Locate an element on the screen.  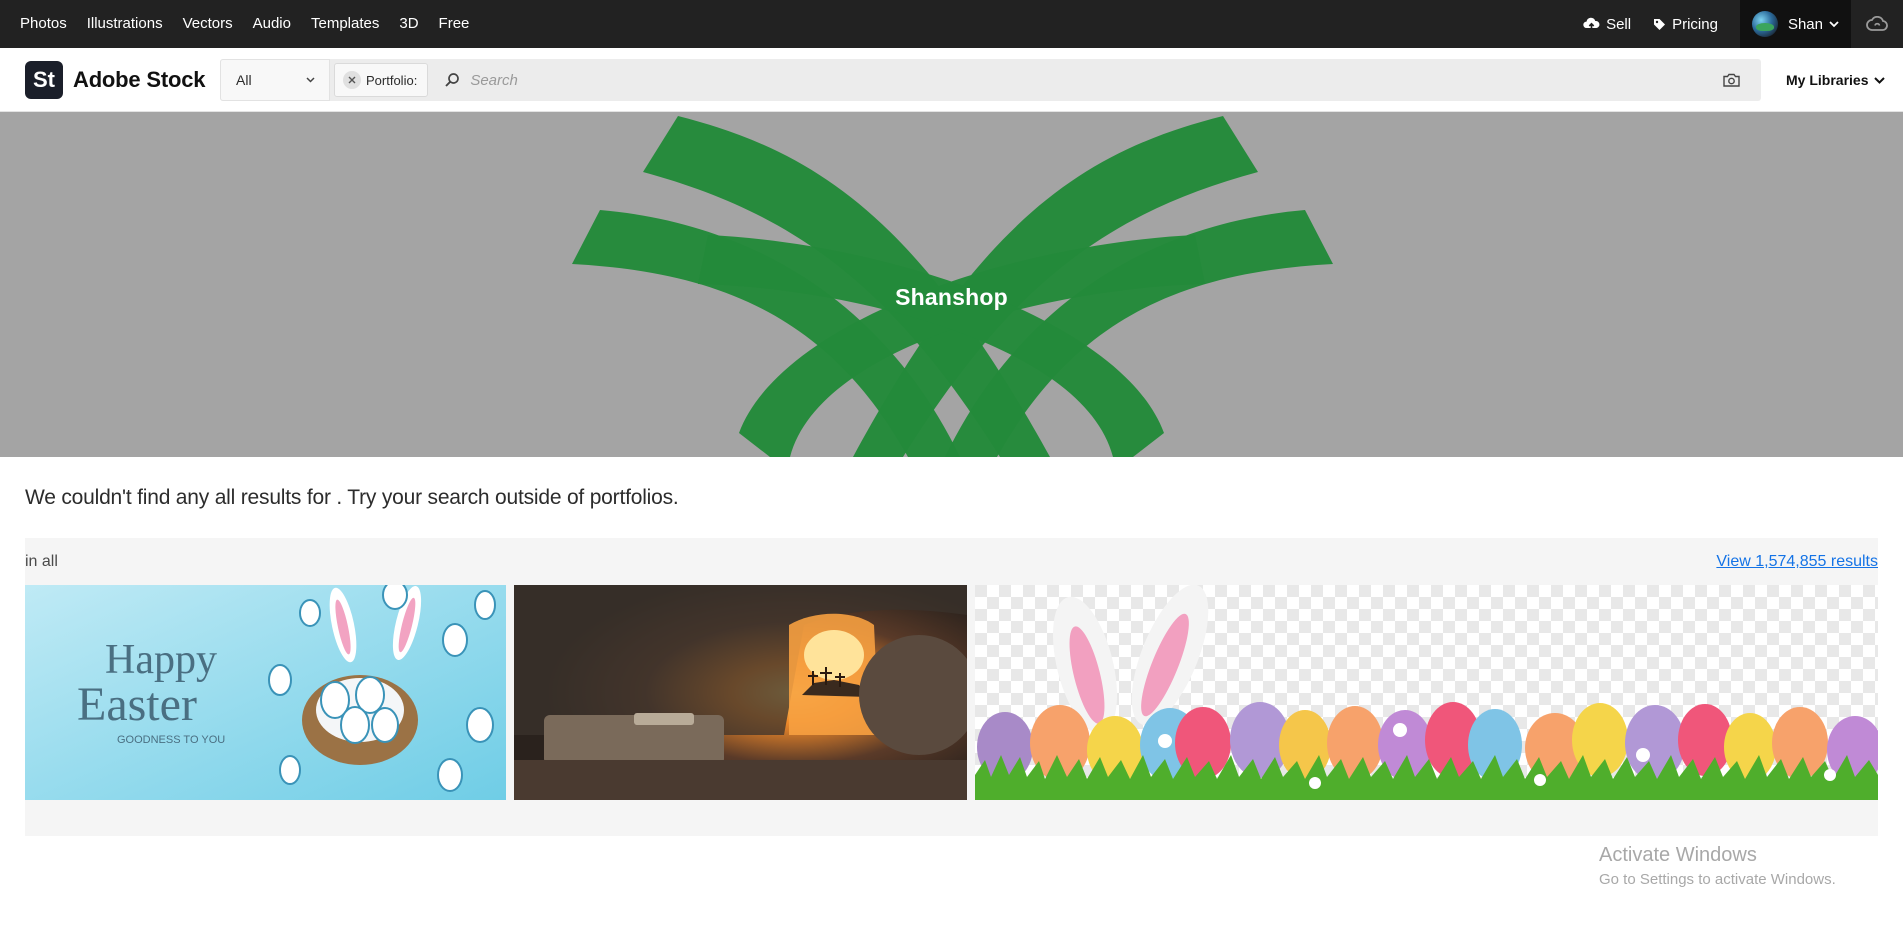
remove-filter-button is located at coordinates (352, 80).